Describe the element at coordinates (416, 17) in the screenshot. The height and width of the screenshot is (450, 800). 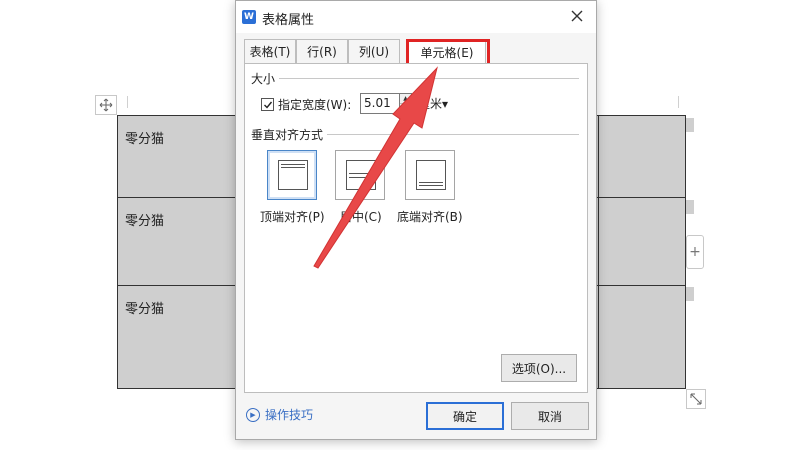
I see `dialog-titlebar: W 表格属性` at that location.